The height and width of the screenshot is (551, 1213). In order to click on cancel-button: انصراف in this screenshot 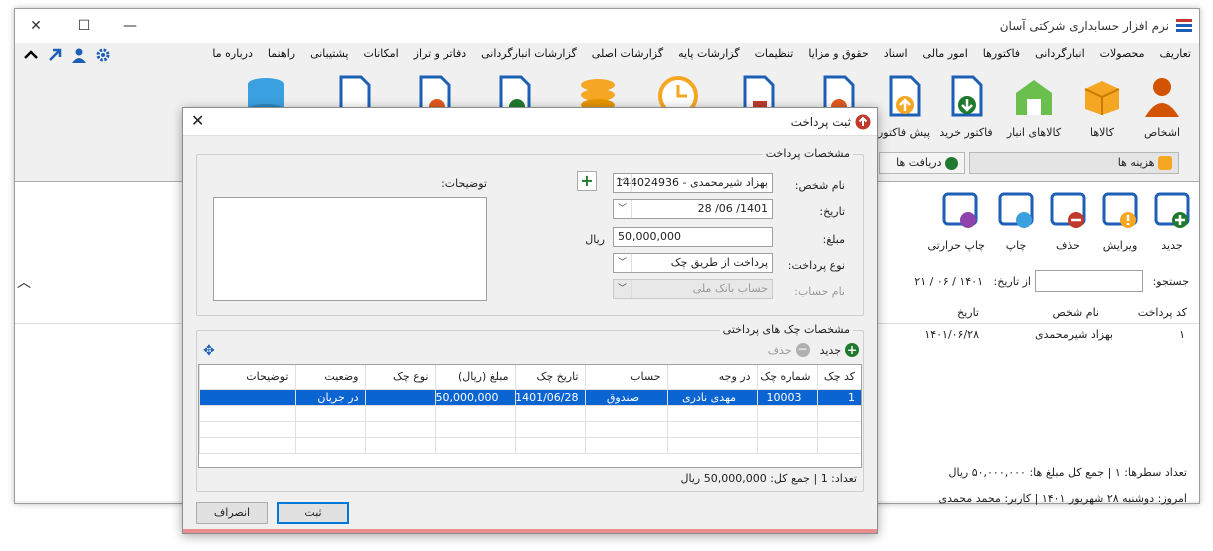, I will do `click(232, 513)`.